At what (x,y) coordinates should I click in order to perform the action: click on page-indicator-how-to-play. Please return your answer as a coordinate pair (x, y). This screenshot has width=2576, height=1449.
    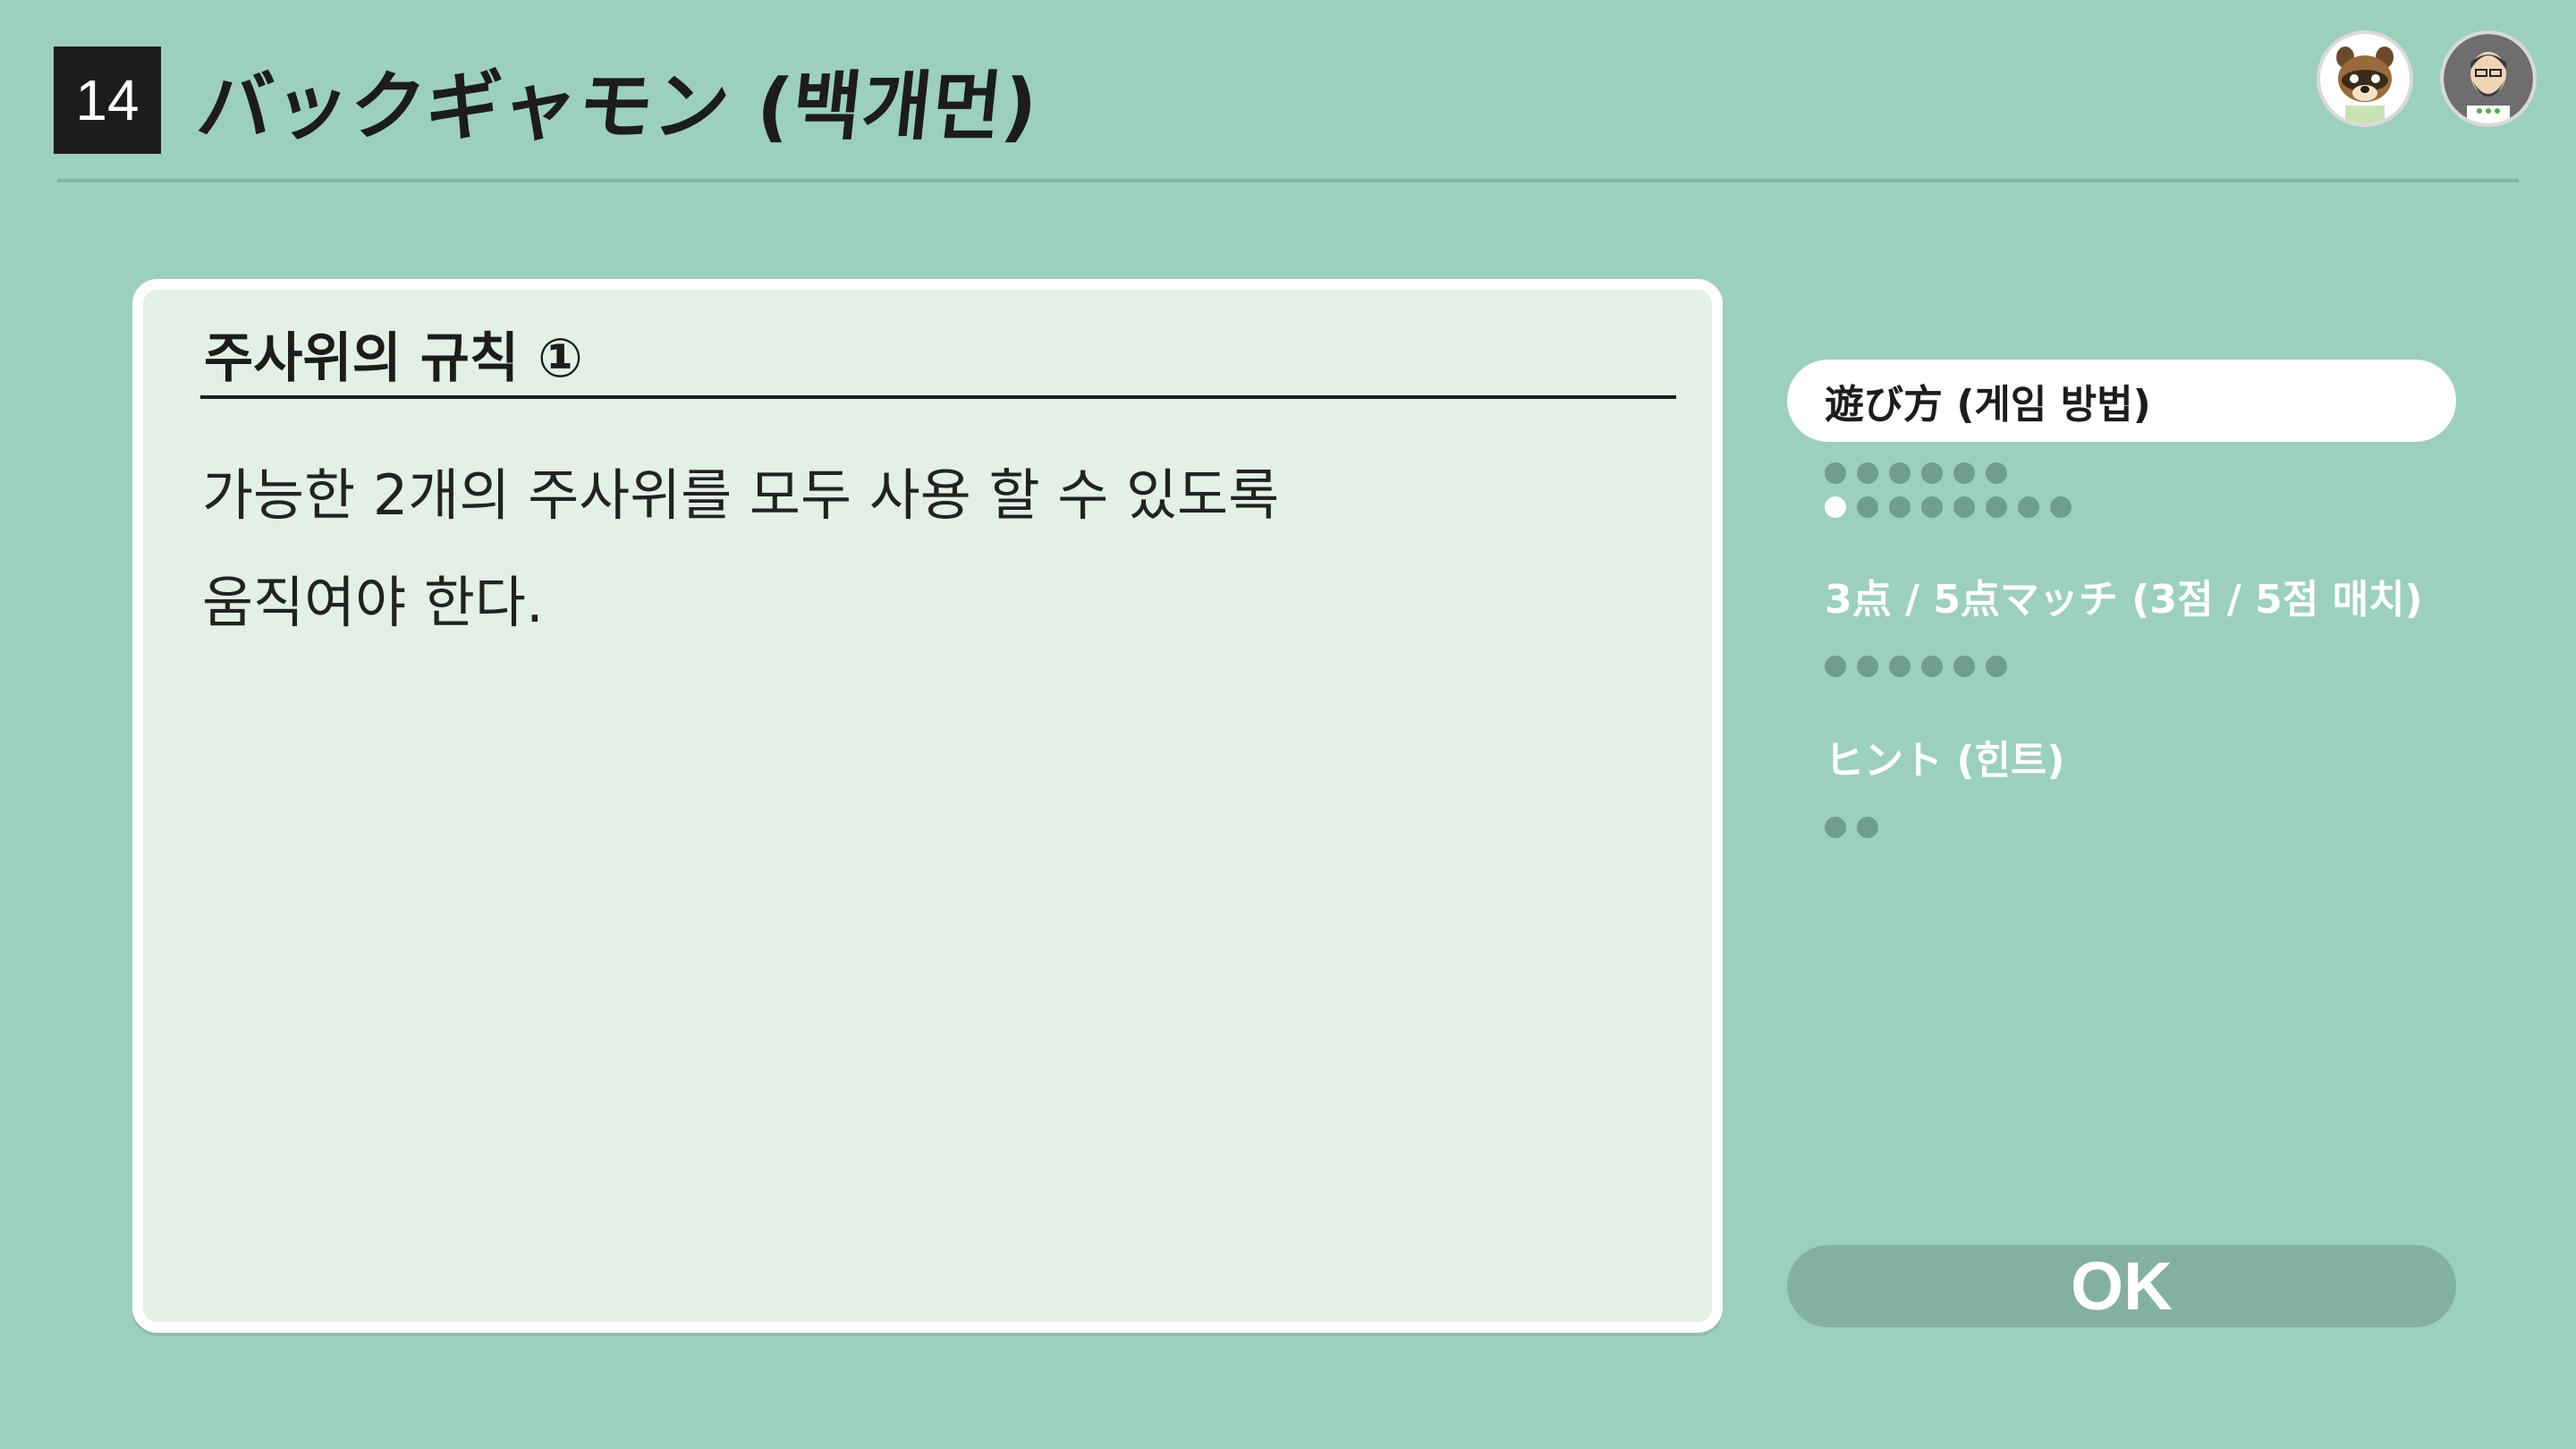
    Looking at the image, I should click on (1953, 490).